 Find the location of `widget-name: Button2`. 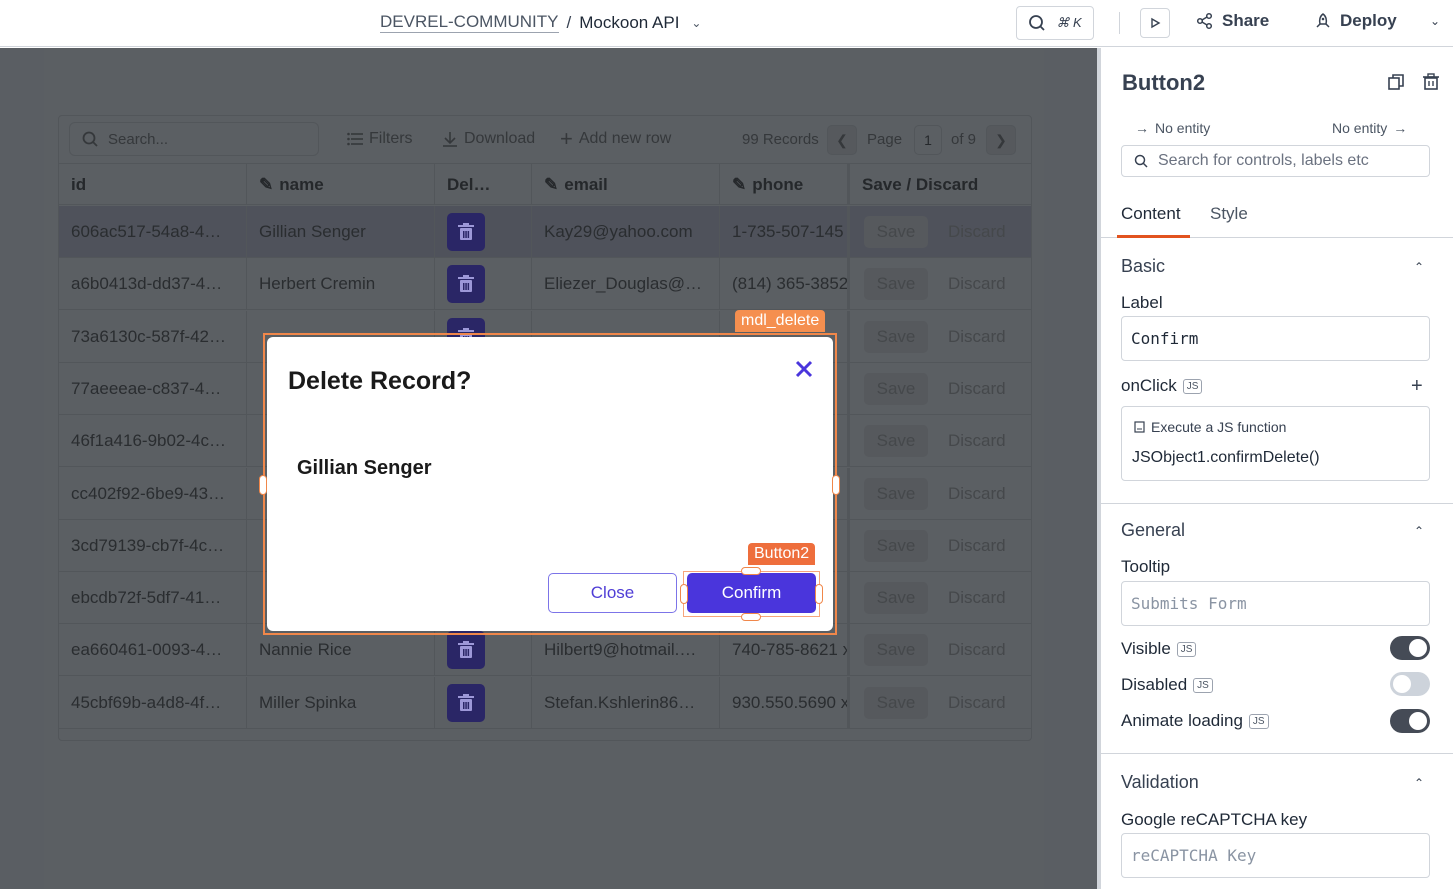

widget-name: Button2 is located at coordinates (1163, 83).